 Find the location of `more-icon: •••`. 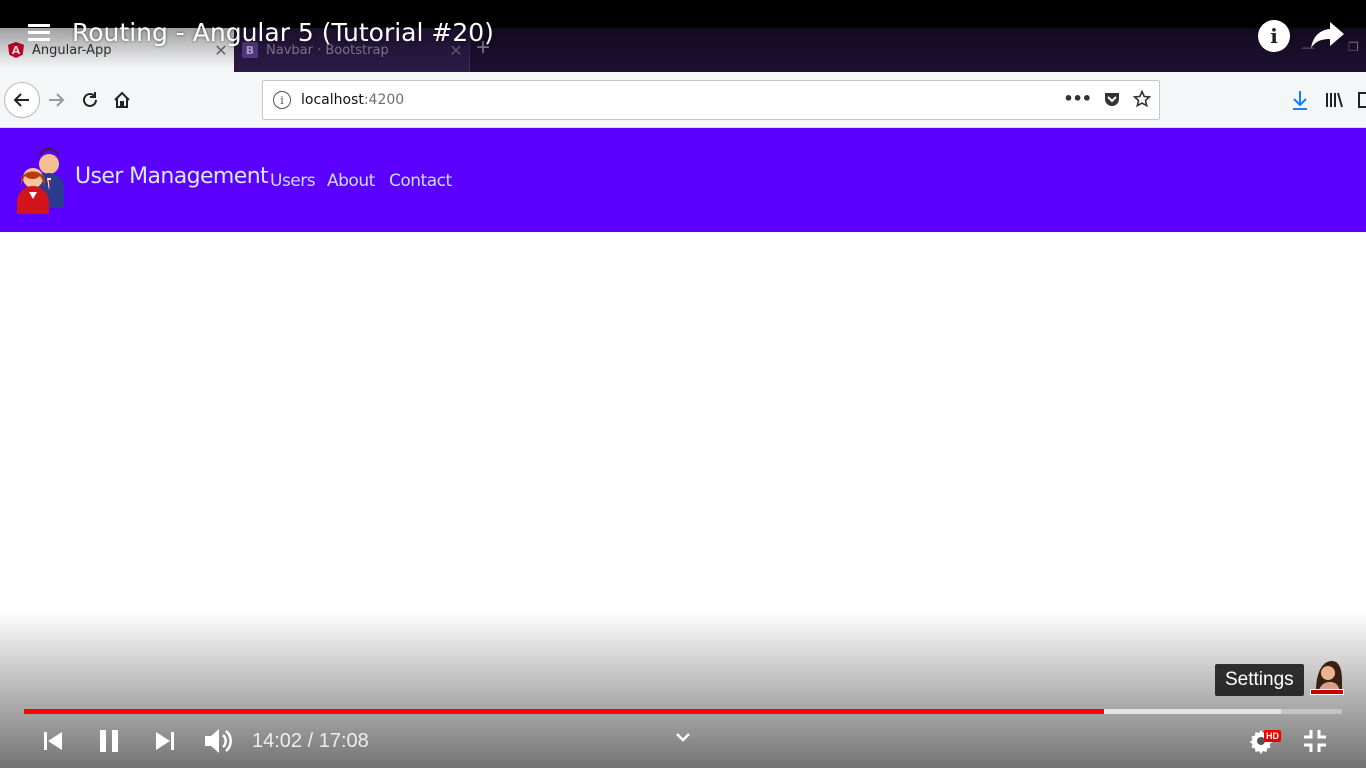

more-icon: ••• is located at coordinates (1077, 98).